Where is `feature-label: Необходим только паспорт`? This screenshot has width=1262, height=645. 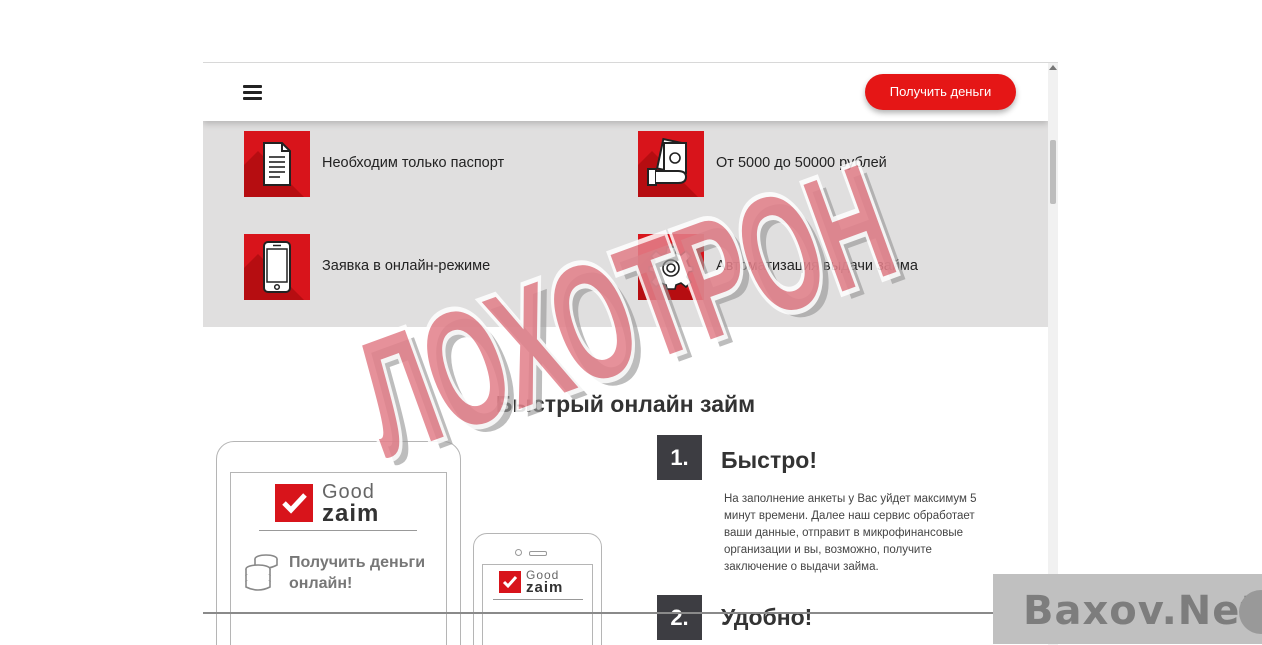
feature-label: Необходим только паспорт is located at coordinates (413, 163).